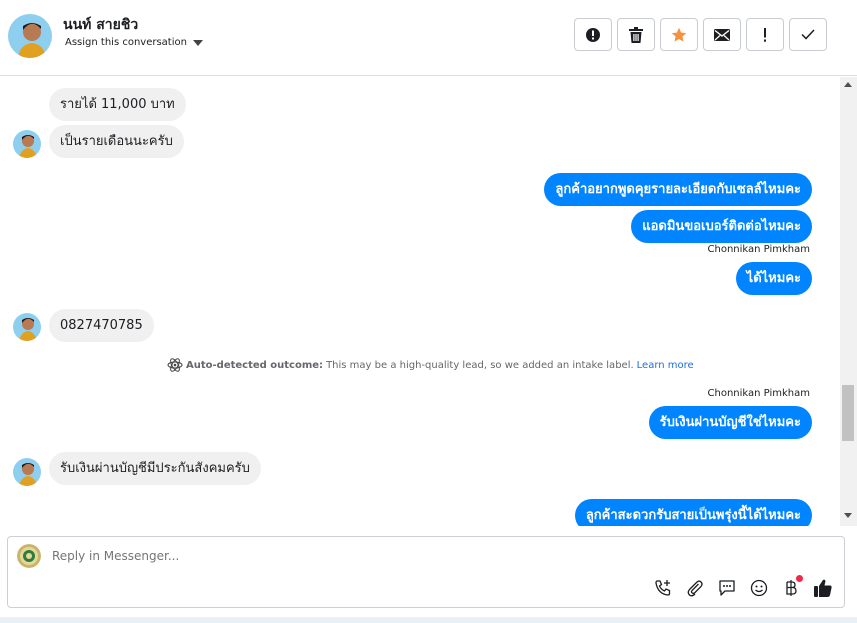 The height and width of the screenshot is (623, 857). I want to click on mark-spam-button, so click(593, 34).